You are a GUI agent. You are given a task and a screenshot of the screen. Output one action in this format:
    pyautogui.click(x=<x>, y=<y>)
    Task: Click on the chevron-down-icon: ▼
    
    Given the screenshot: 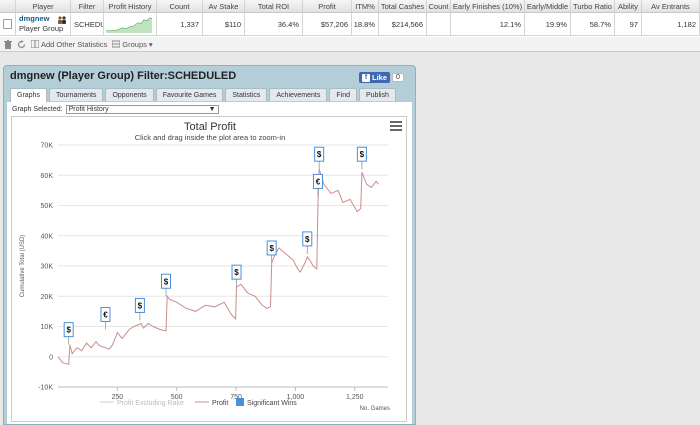 What is the action you would take?
    pyautogui.click(x=212, y=109)
    